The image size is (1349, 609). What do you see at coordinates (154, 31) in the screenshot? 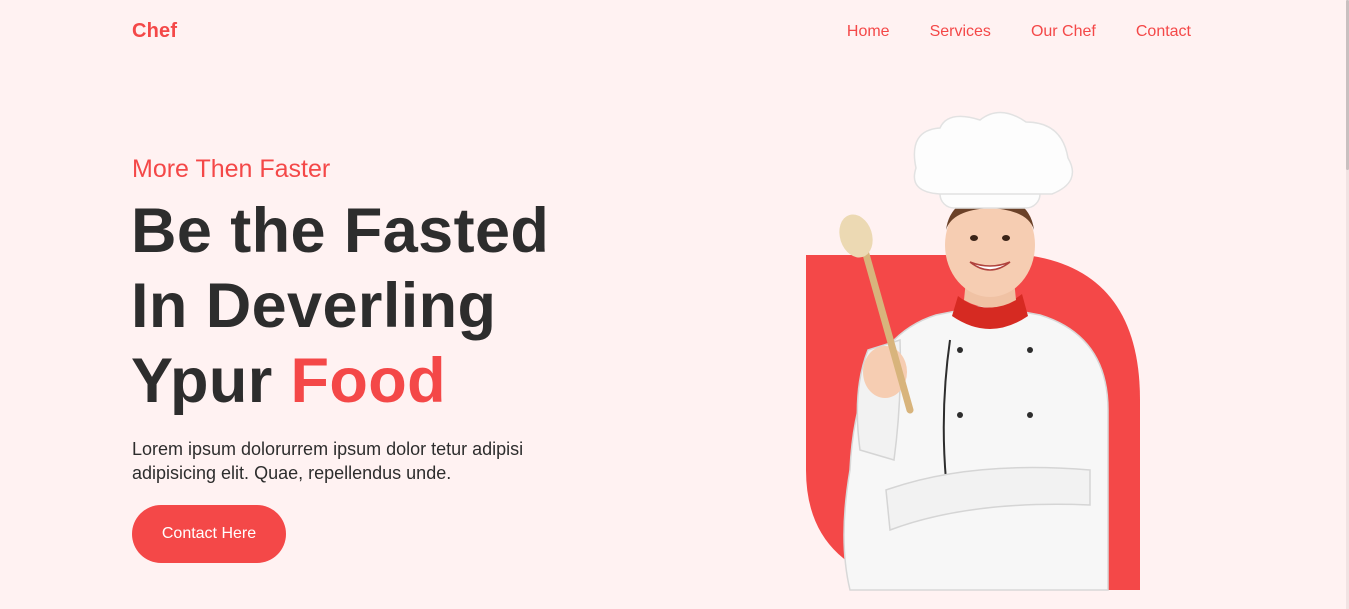
I see `brand-logo: Chef` at bounding box center [154, 31].